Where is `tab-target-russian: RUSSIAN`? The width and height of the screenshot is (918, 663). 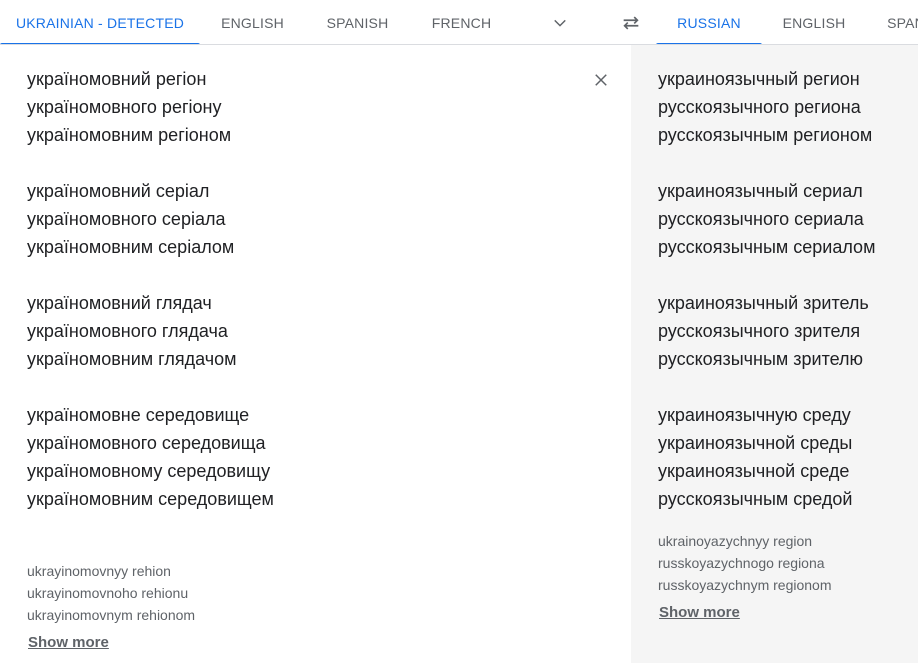
tab-target-russian: RUSSIAN is located at coordinates (709, 22).